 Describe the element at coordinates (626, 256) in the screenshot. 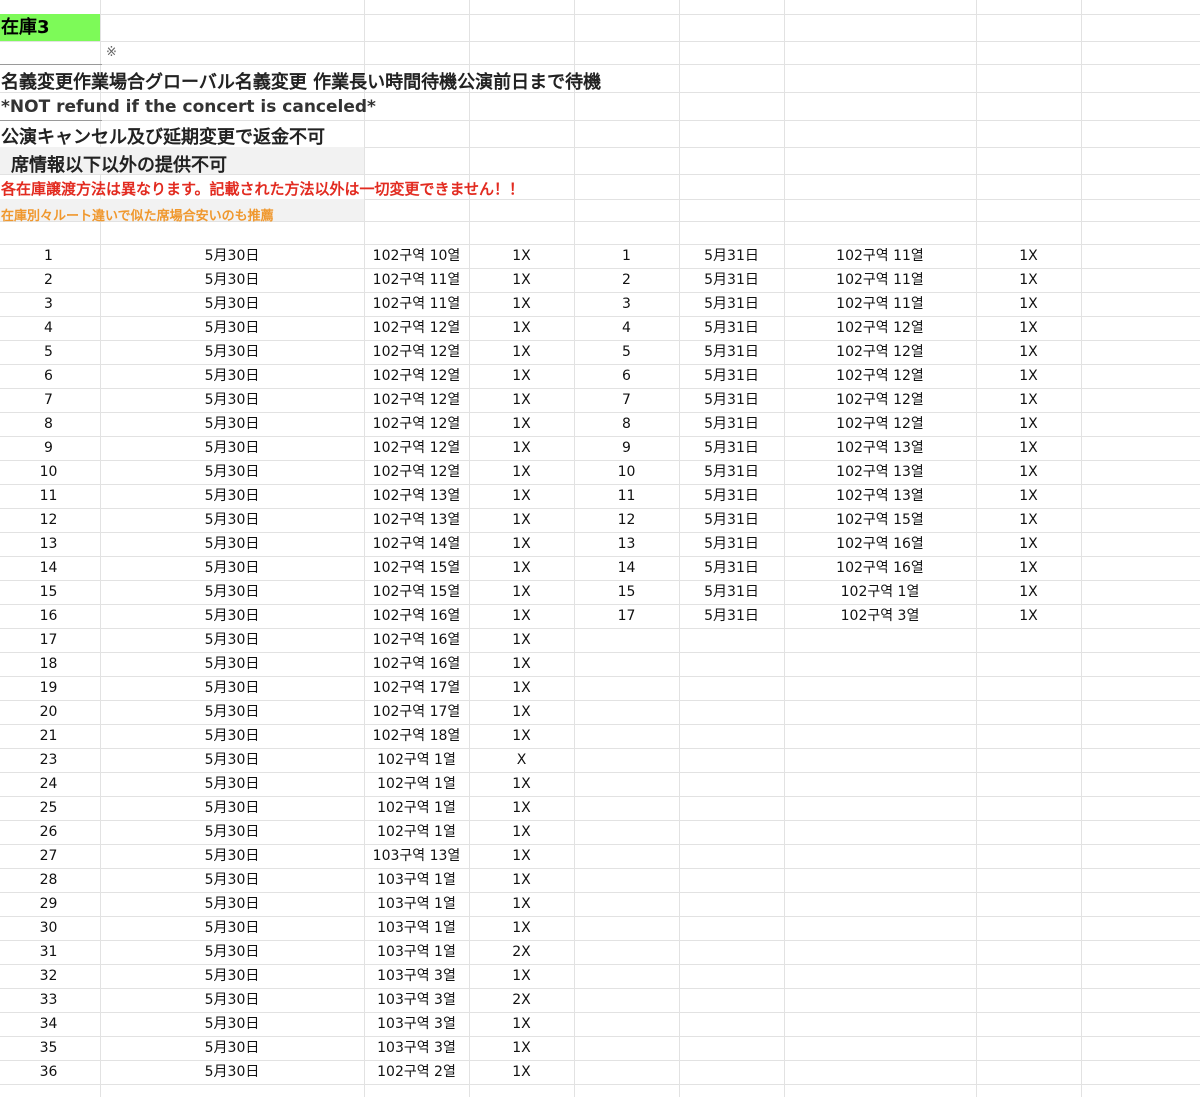

I see `may31-cell-no: 1` at that location.